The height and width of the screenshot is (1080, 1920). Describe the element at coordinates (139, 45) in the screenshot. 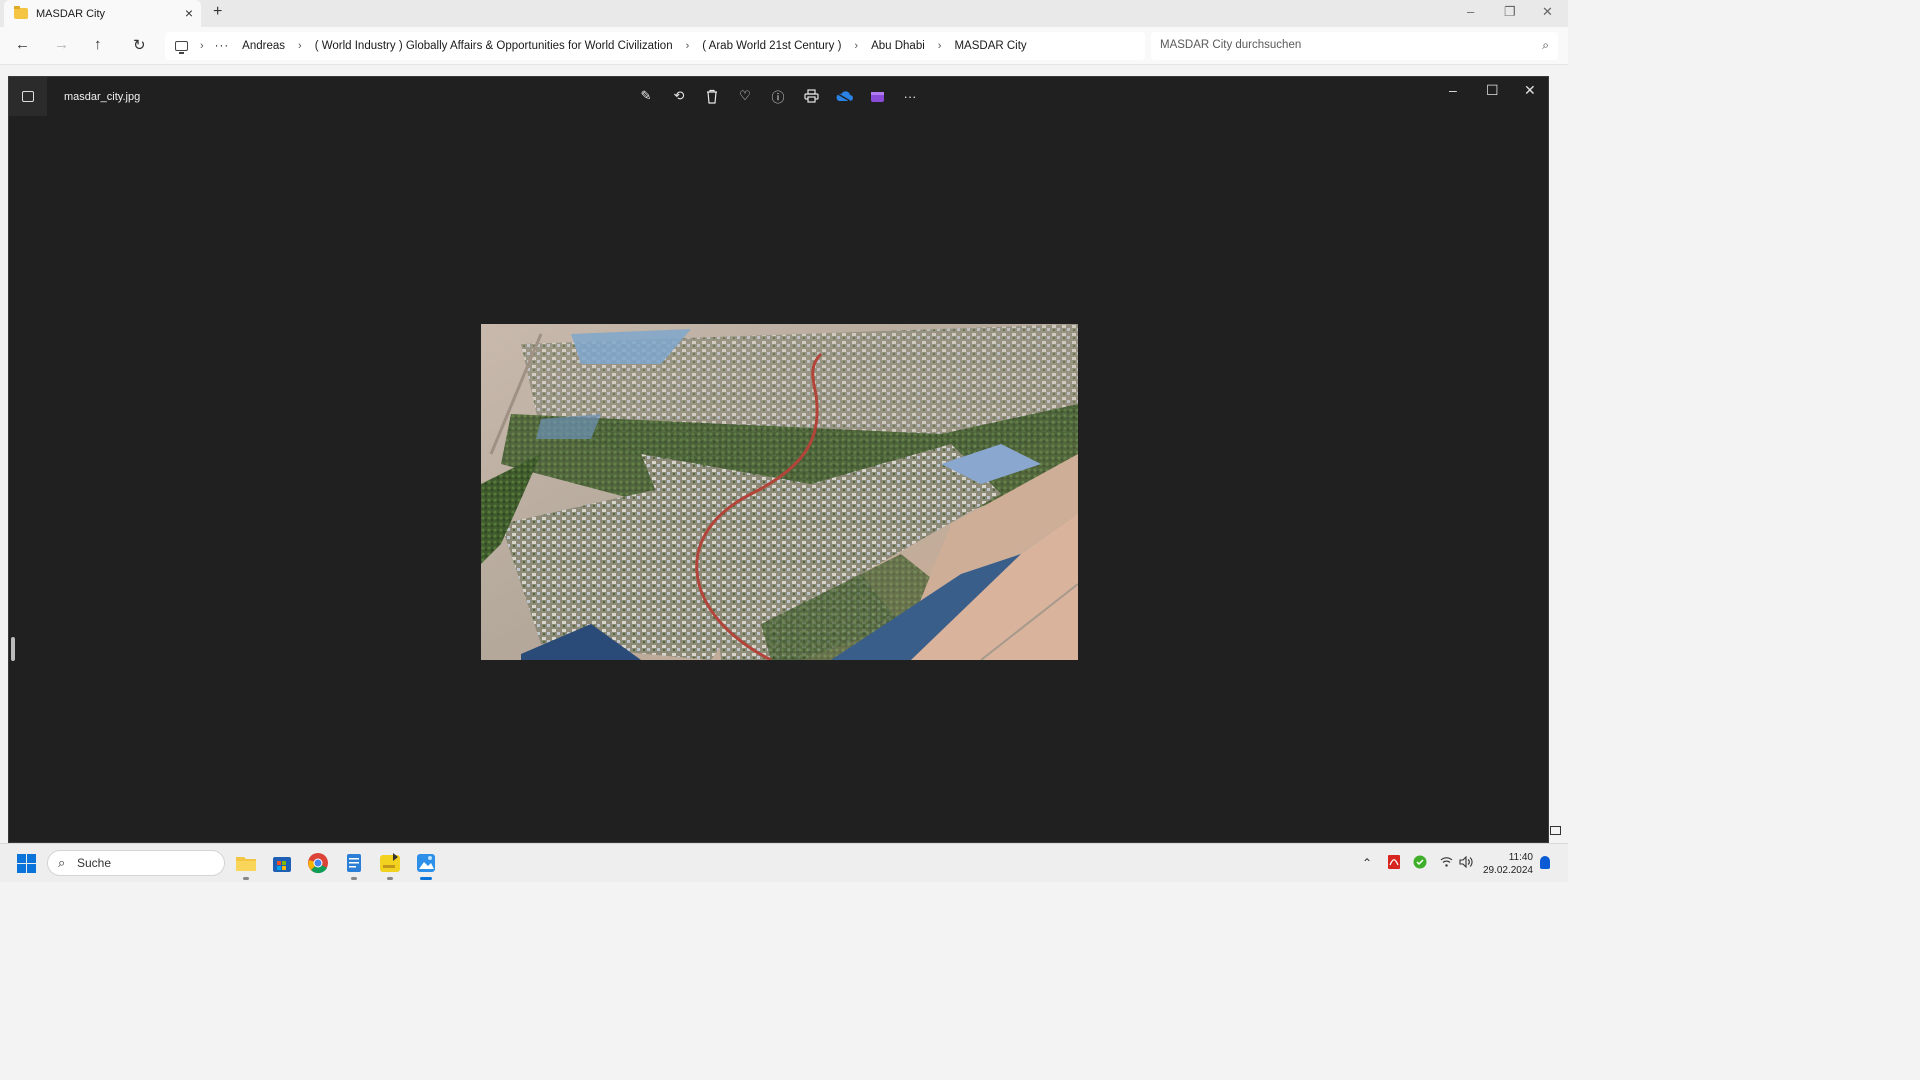

I see `refresh-button: ↻` at that location.